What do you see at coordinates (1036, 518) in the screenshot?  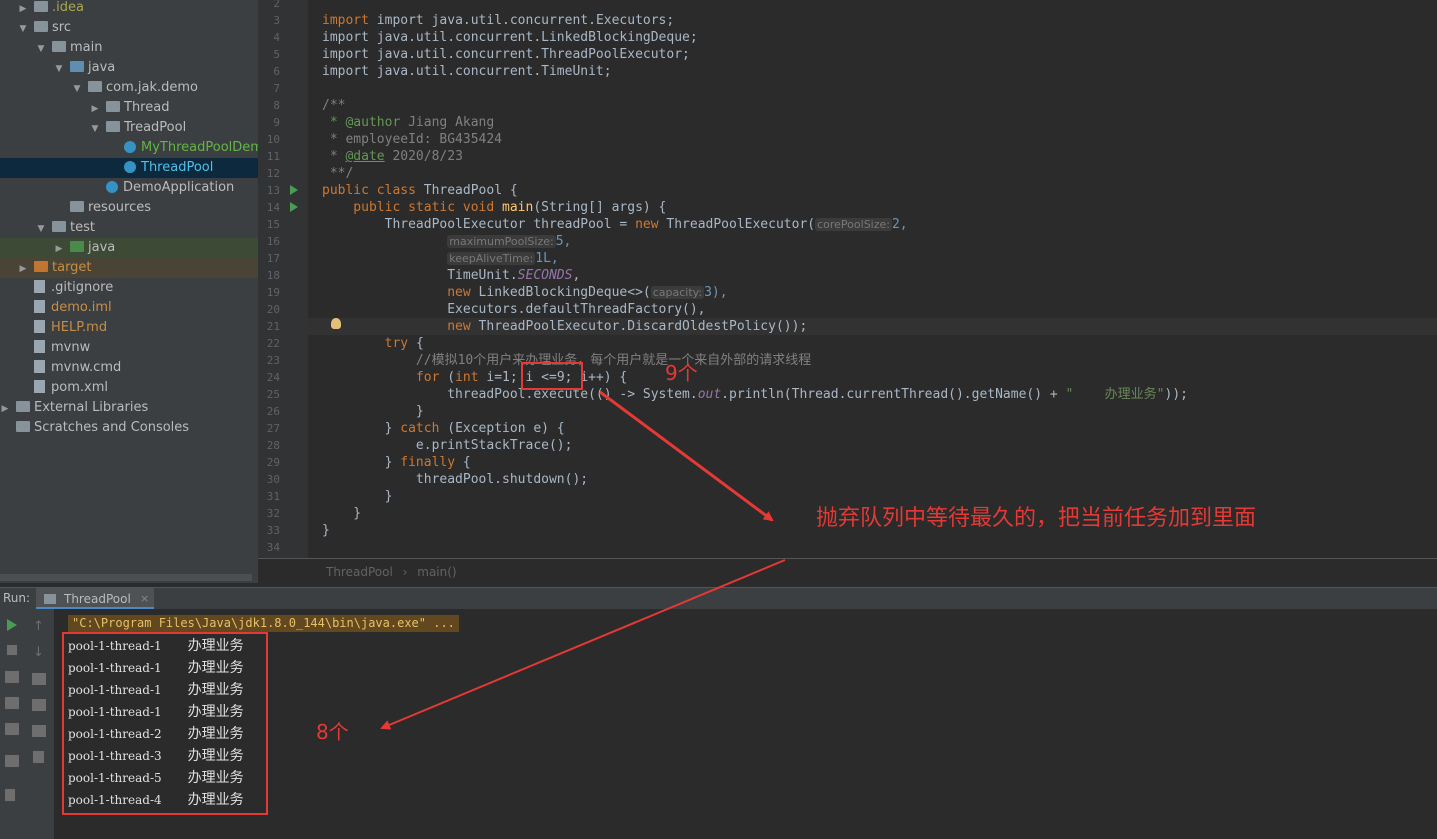 I see `annotation-explain: 抛弃队列中等待最久的，把当前任务加到里面` at bounding box center [1036, 518].